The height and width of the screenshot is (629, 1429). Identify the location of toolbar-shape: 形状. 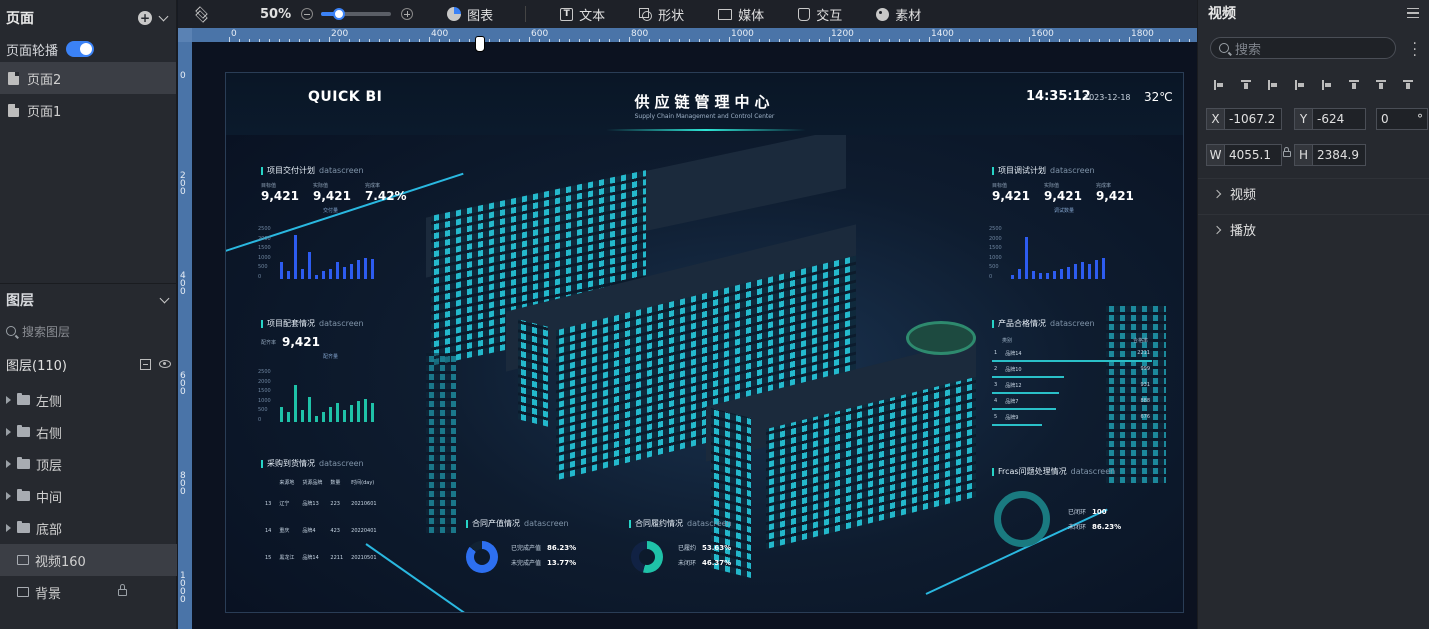
(661, 14).